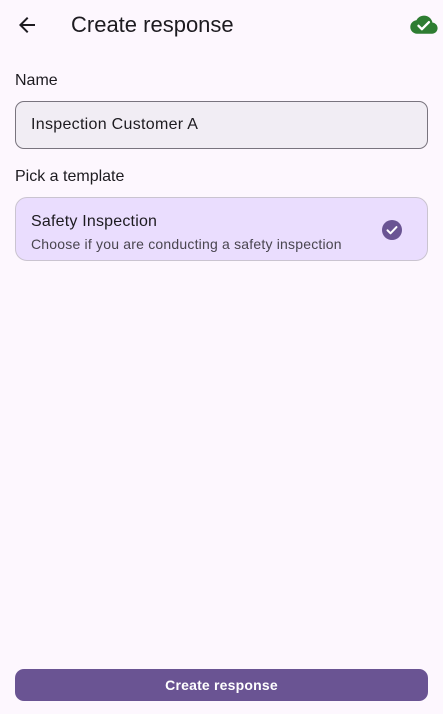  What do you see at coordinates (221, 125) in the screenshot?
I see `name-input` at bounding box center [221, 125].